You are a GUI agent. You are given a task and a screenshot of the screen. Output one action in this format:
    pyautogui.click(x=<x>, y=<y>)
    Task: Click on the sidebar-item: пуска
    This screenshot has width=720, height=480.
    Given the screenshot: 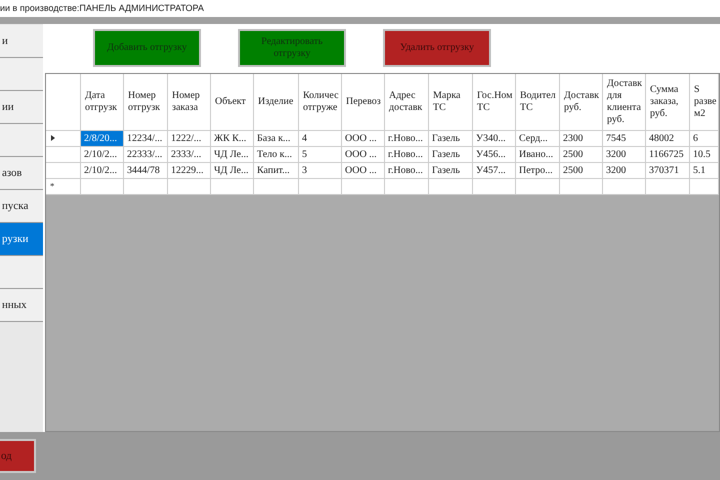 What is the action you would take?
    pyautogui.click(x=21, y=206)
    